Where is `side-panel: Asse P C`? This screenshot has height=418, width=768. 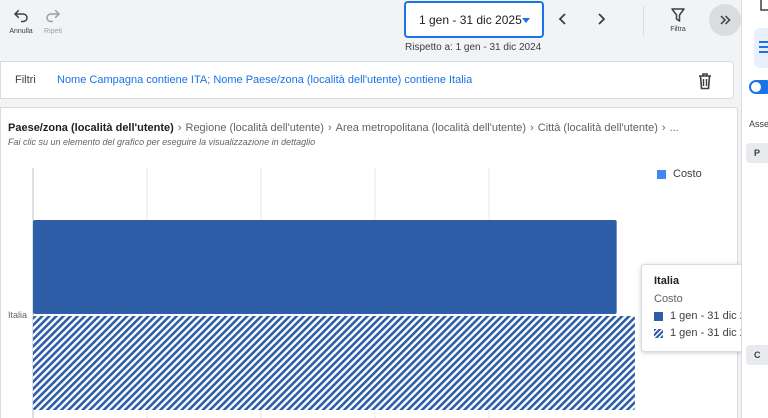
side-panel: Asse P C is located at coordinates (754, 209).